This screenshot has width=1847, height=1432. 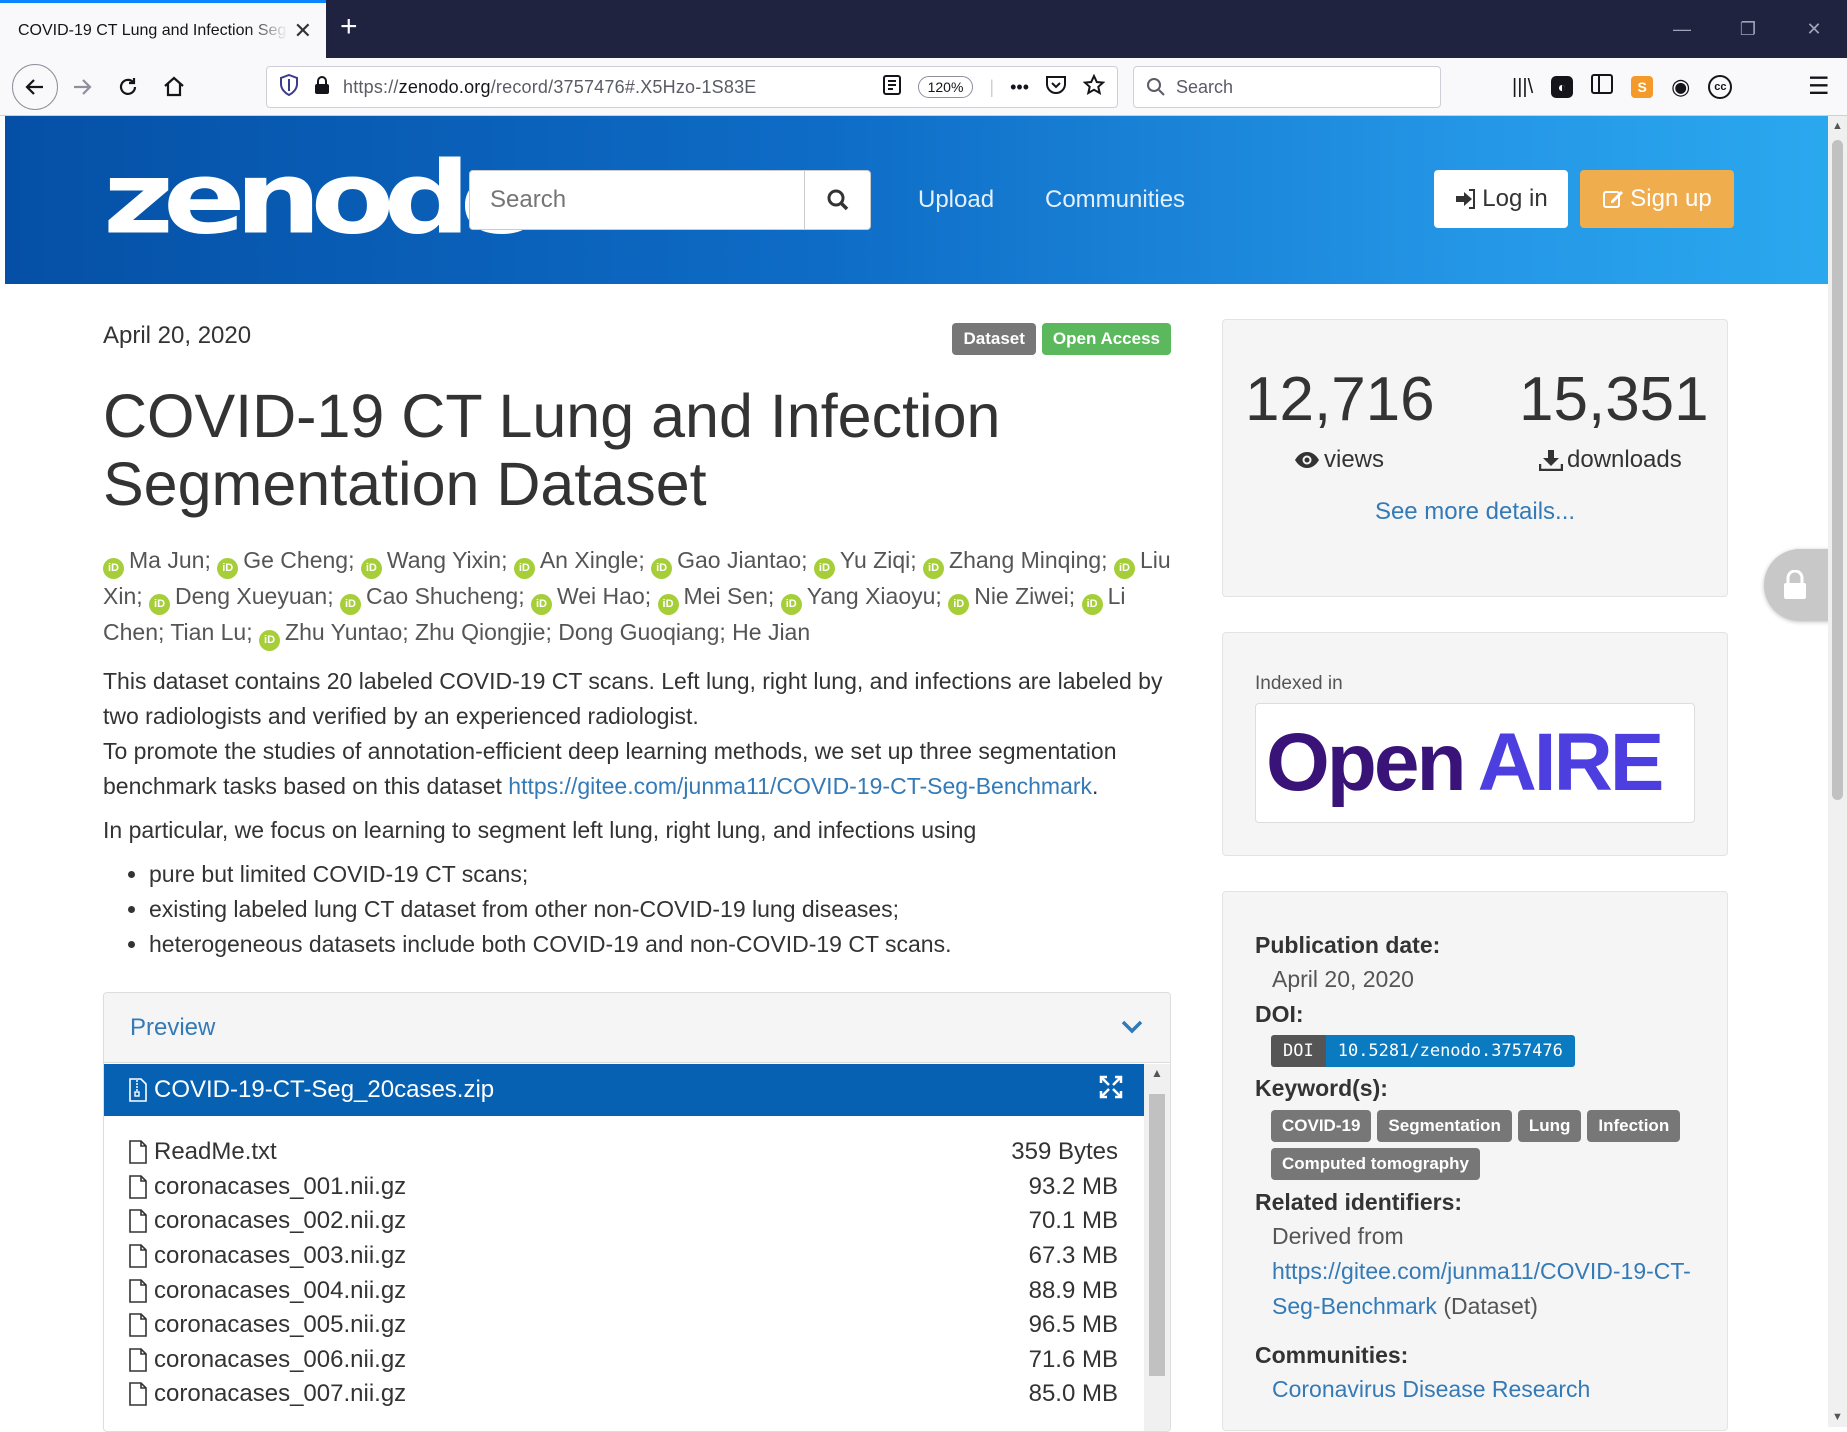 I want to click on nav-upload: Upload, so click(x=956, y=200).